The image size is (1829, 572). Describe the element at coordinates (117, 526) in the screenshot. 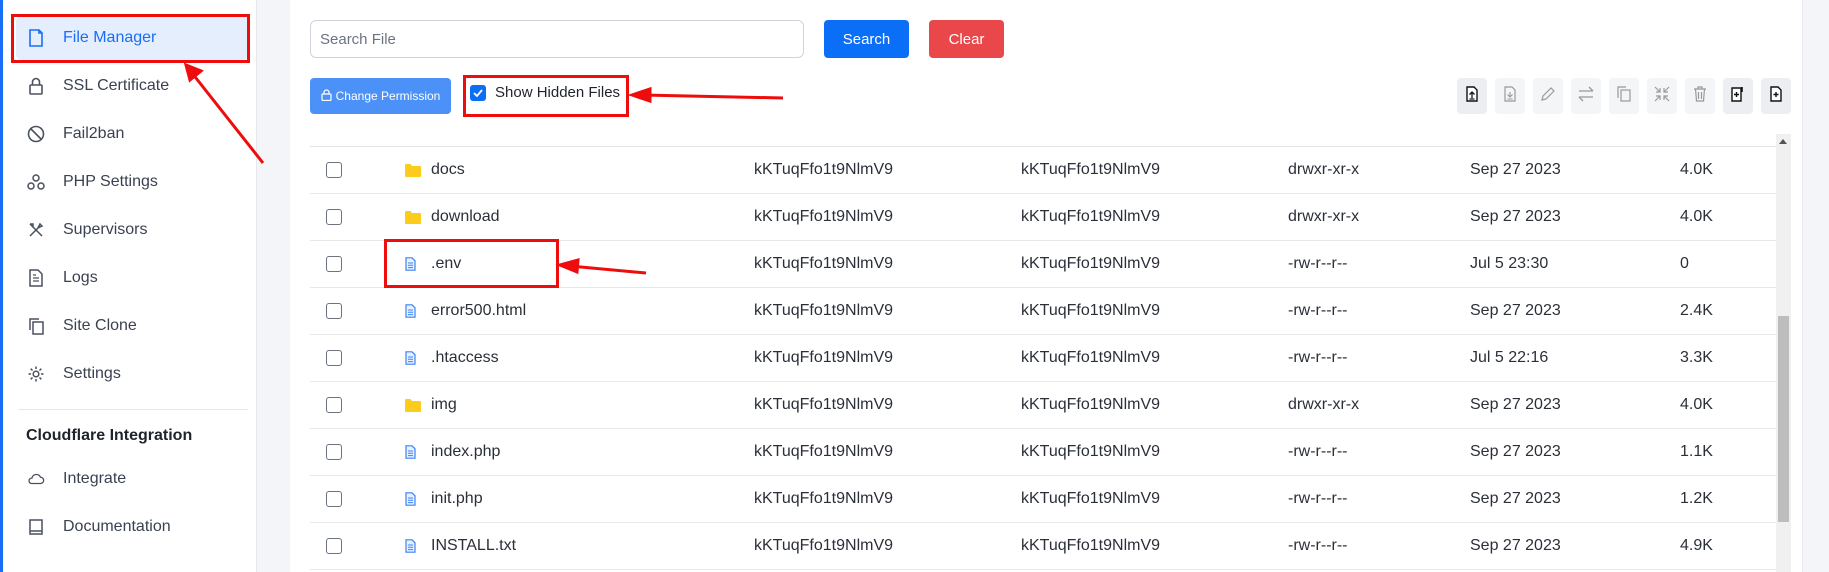

I see `sidebar-item-label: Documentation` at that location.